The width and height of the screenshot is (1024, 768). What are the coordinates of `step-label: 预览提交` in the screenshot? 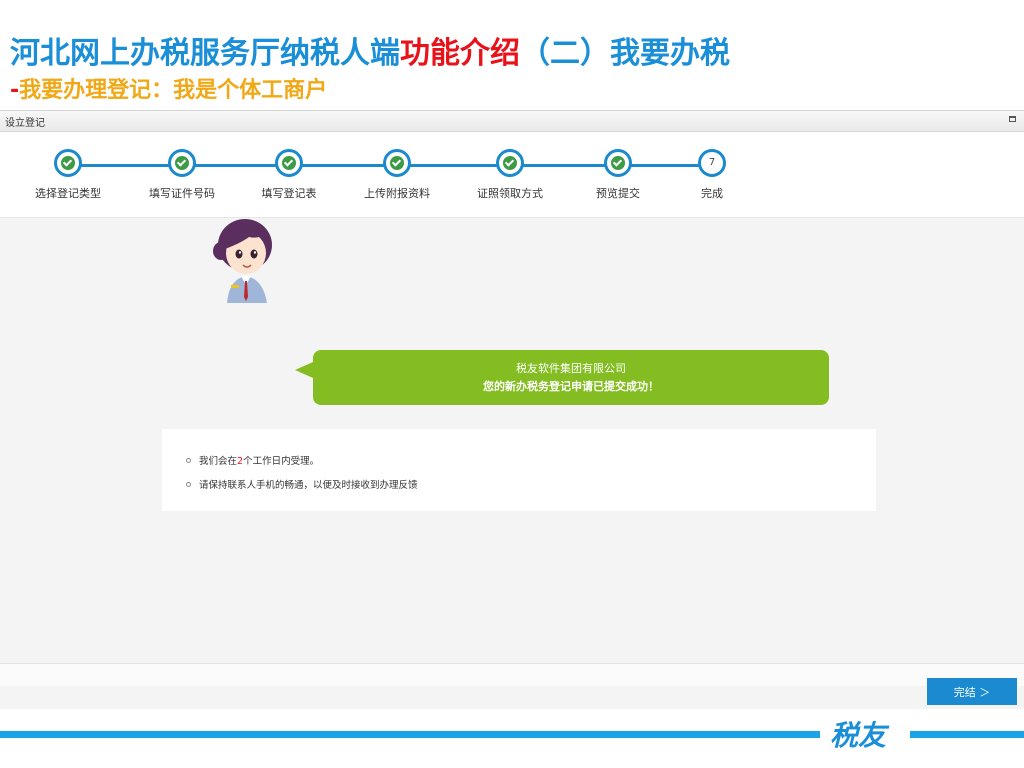 It's located at (618, 193).